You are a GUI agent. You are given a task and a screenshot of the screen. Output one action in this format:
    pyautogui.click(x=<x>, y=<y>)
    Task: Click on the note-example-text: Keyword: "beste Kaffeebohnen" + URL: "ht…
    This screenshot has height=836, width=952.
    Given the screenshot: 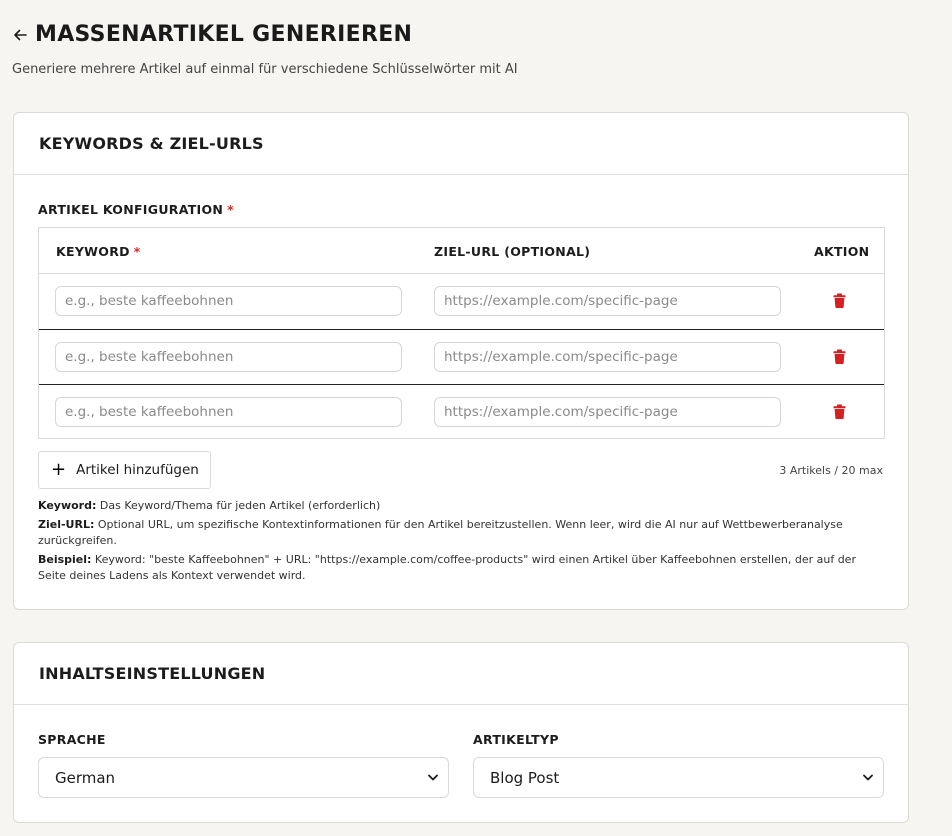 What is the action you would take?
    pyautogui.click(x=447, y=567)
    